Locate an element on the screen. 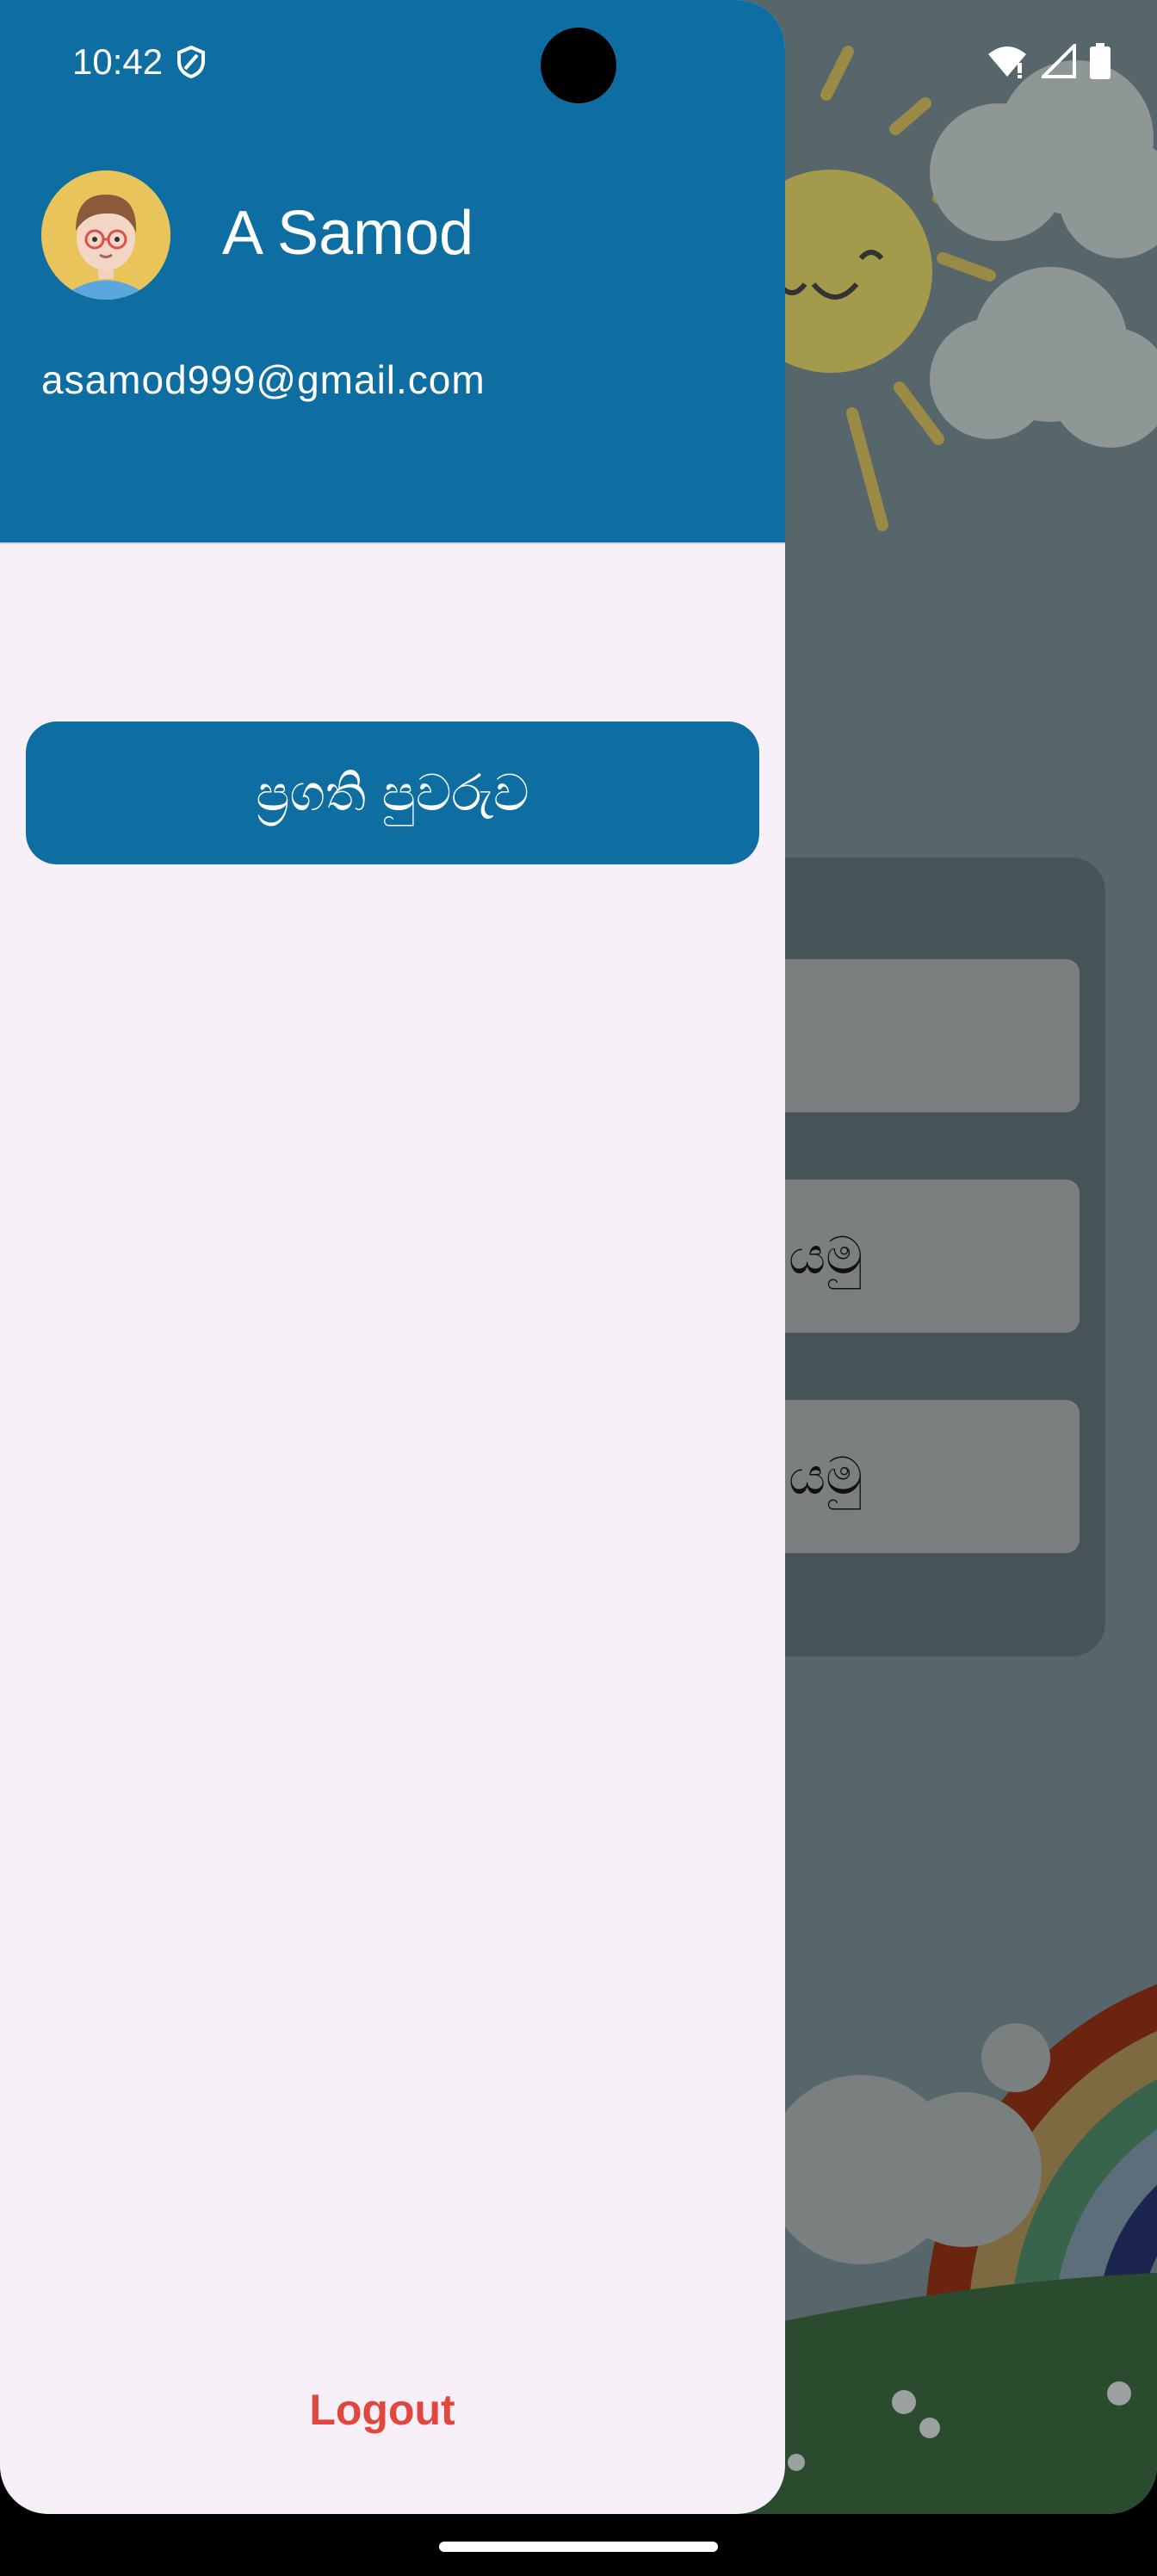  camera-cutout is located at coordinates (579, 65).